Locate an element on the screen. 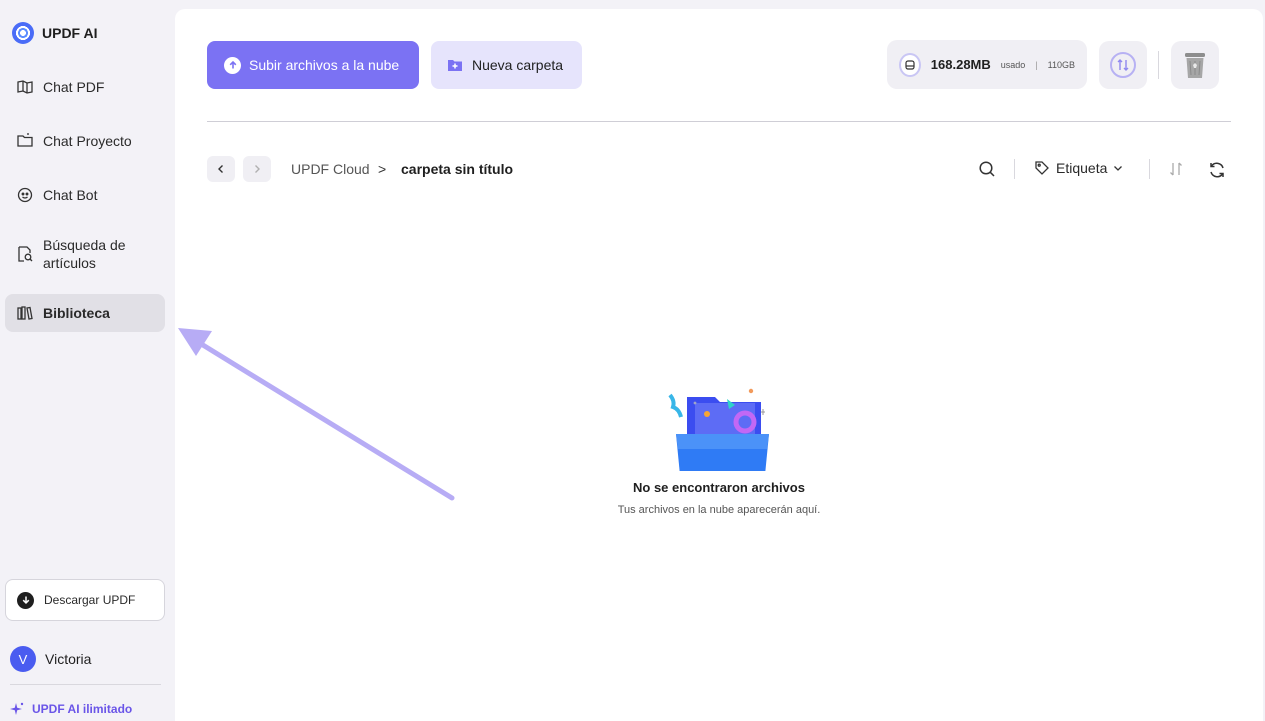  storage-used-label: usado is located at coordinates (1013, 64).